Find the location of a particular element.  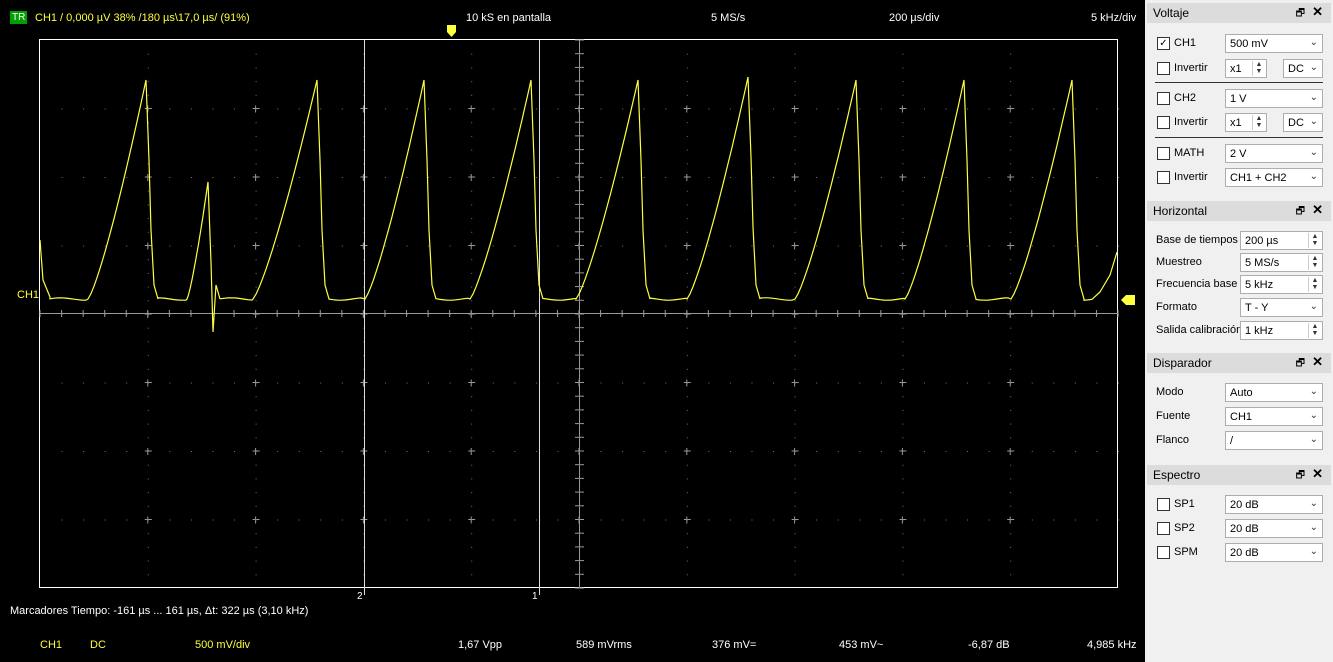

calibration-value: 1 kHz is located at coordinates (1259, 331).